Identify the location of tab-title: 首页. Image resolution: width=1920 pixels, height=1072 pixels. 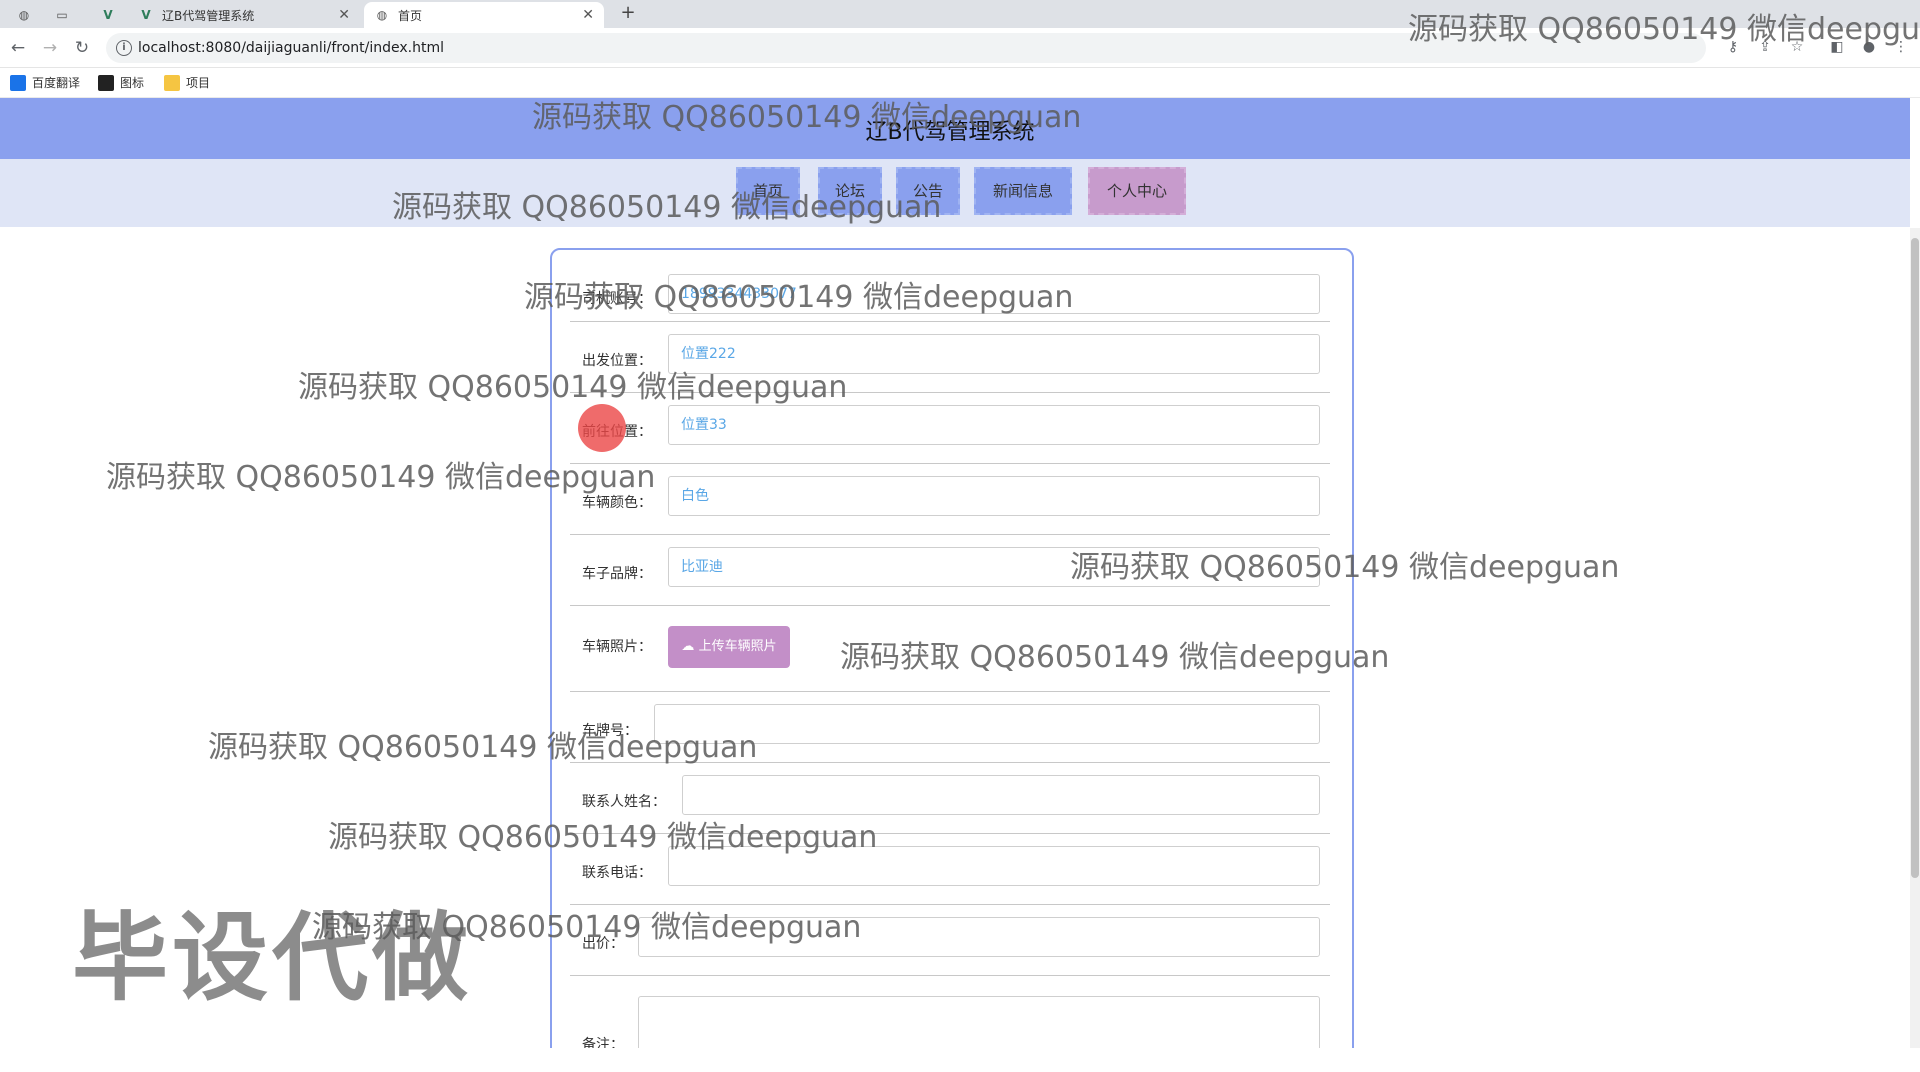
(410, 15).